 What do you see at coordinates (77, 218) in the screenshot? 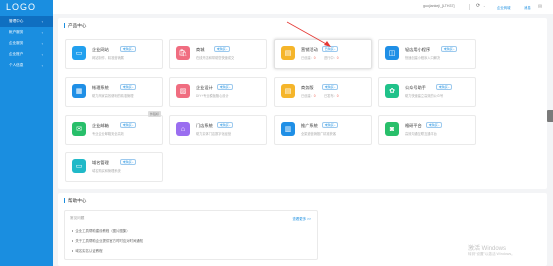
I see `faq-heading: 常见问题` at bounding box center [77, 218].